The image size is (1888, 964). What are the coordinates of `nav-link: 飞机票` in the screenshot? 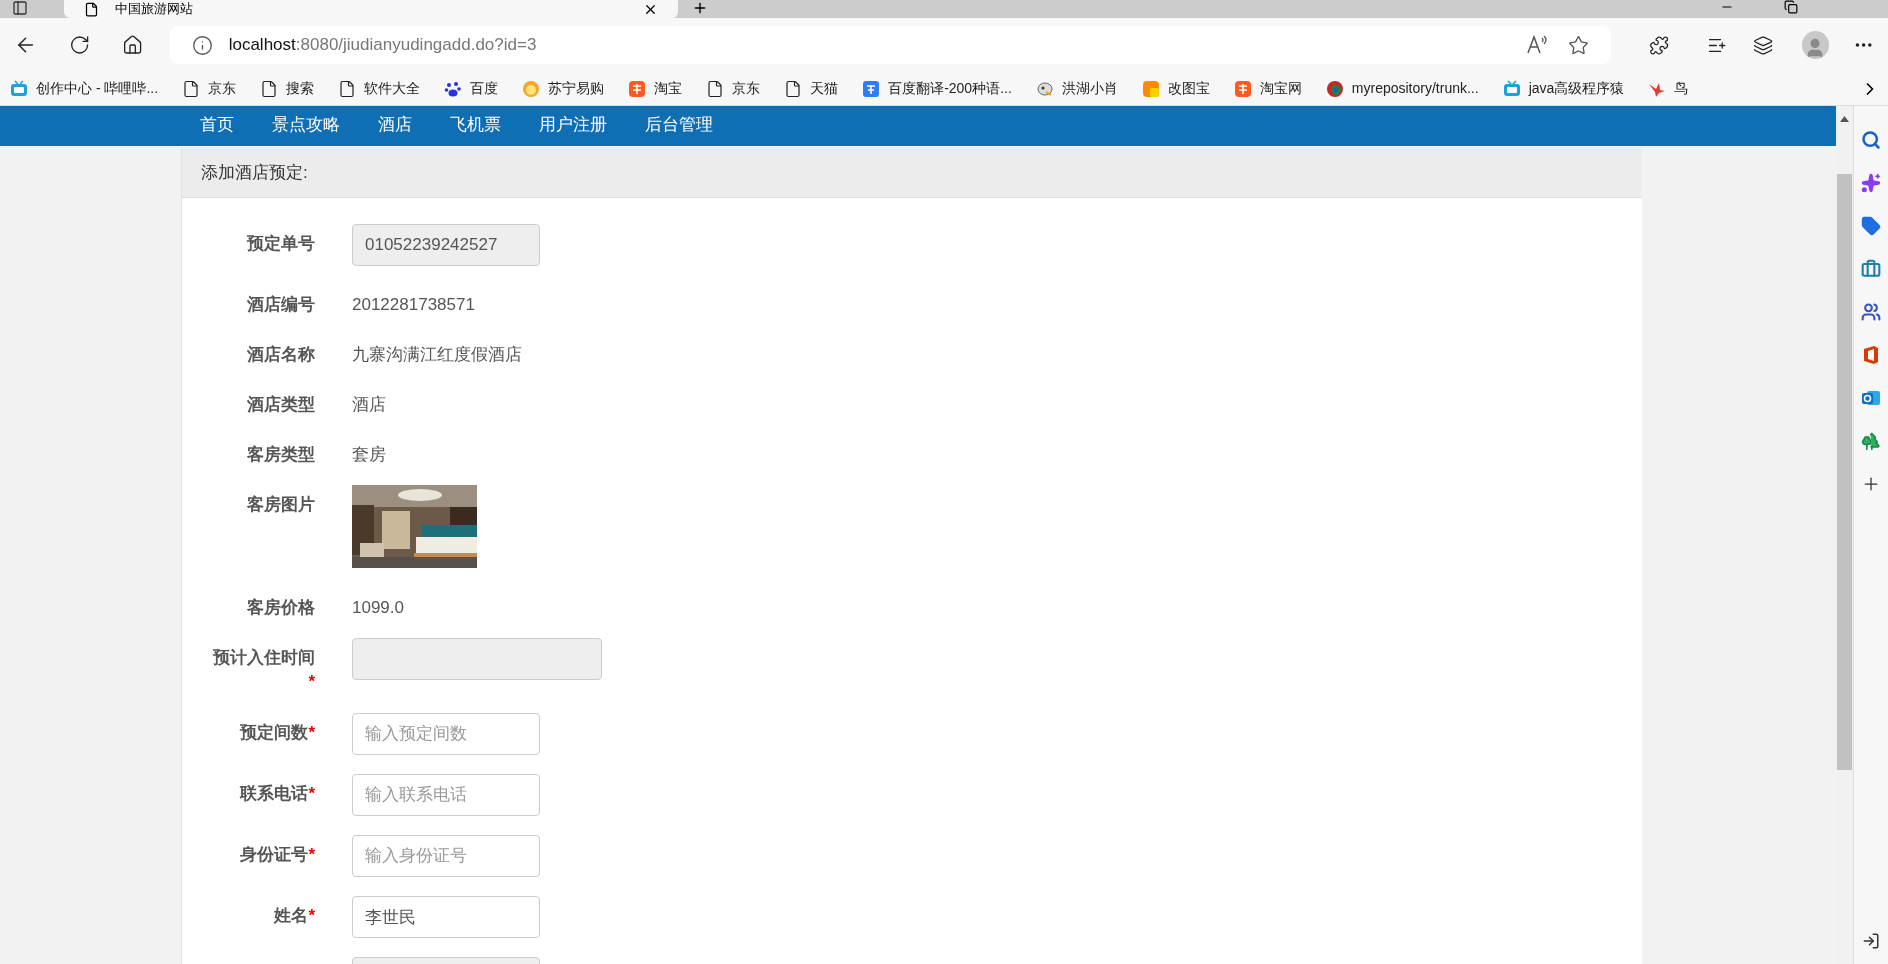 It's located at (475, 125).